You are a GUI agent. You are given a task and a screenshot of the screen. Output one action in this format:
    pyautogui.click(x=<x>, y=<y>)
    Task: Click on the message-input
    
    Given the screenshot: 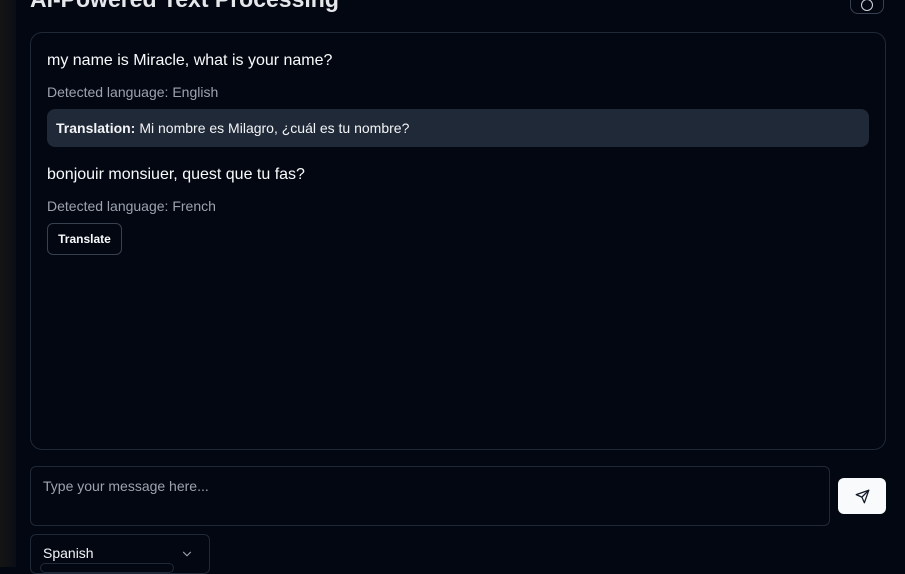 What is the action you would take?
    pyautogui.click(x=430, y=496)
    